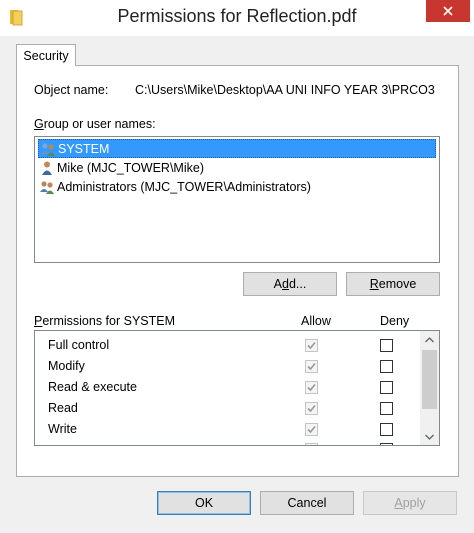 The image size is (474, 533). Describe the element at coordinates (393, 284) in the screenshot. I see `remove-button: Remove` at that location.